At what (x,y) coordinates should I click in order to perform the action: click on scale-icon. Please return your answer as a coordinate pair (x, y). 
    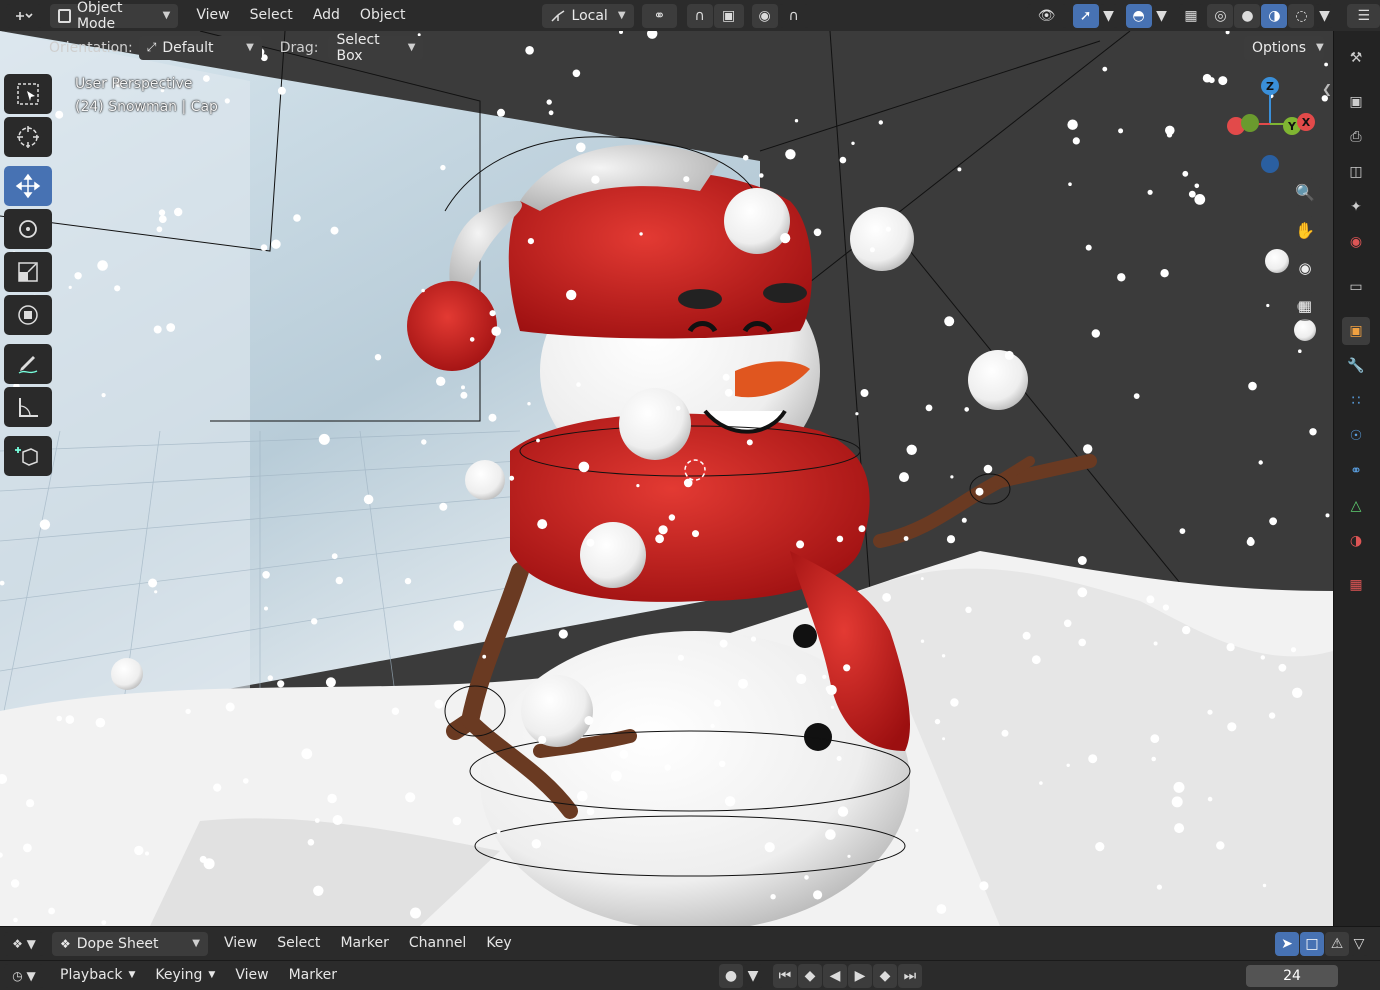
    Looking at the image, I should click on (28, 272).